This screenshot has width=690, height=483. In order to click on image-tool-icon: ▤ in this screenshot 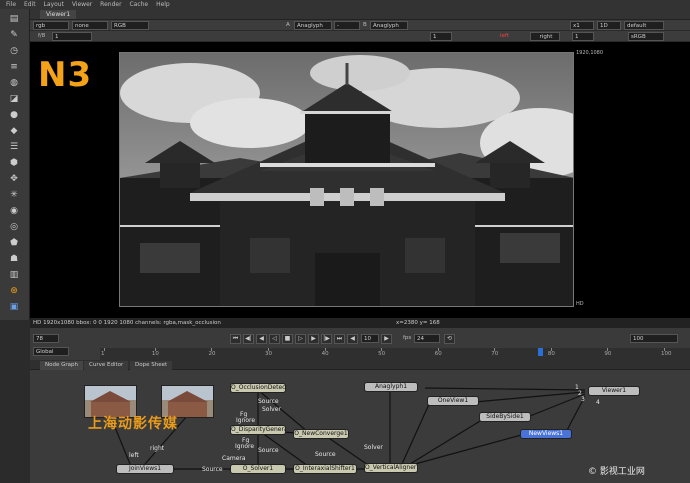, I will do `click(14, 19)`.